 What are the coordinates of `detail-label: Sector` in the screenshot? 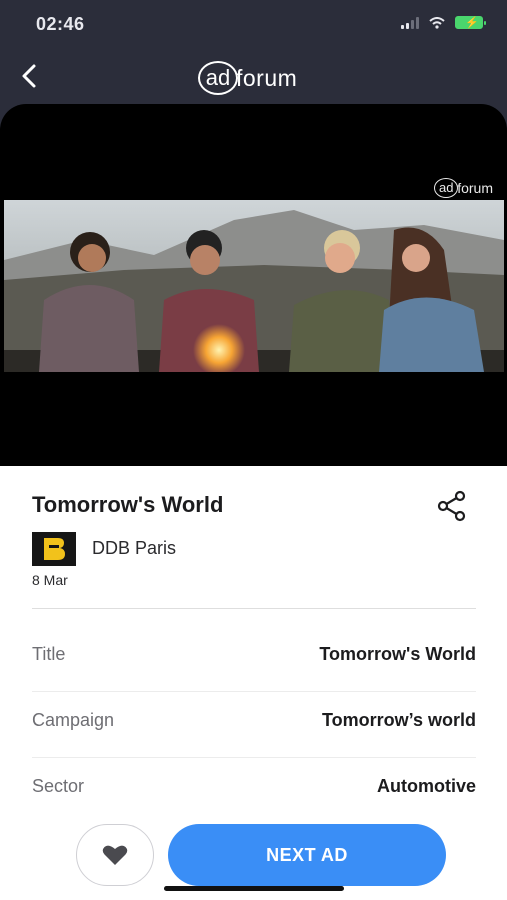 It's located at (58, 786).